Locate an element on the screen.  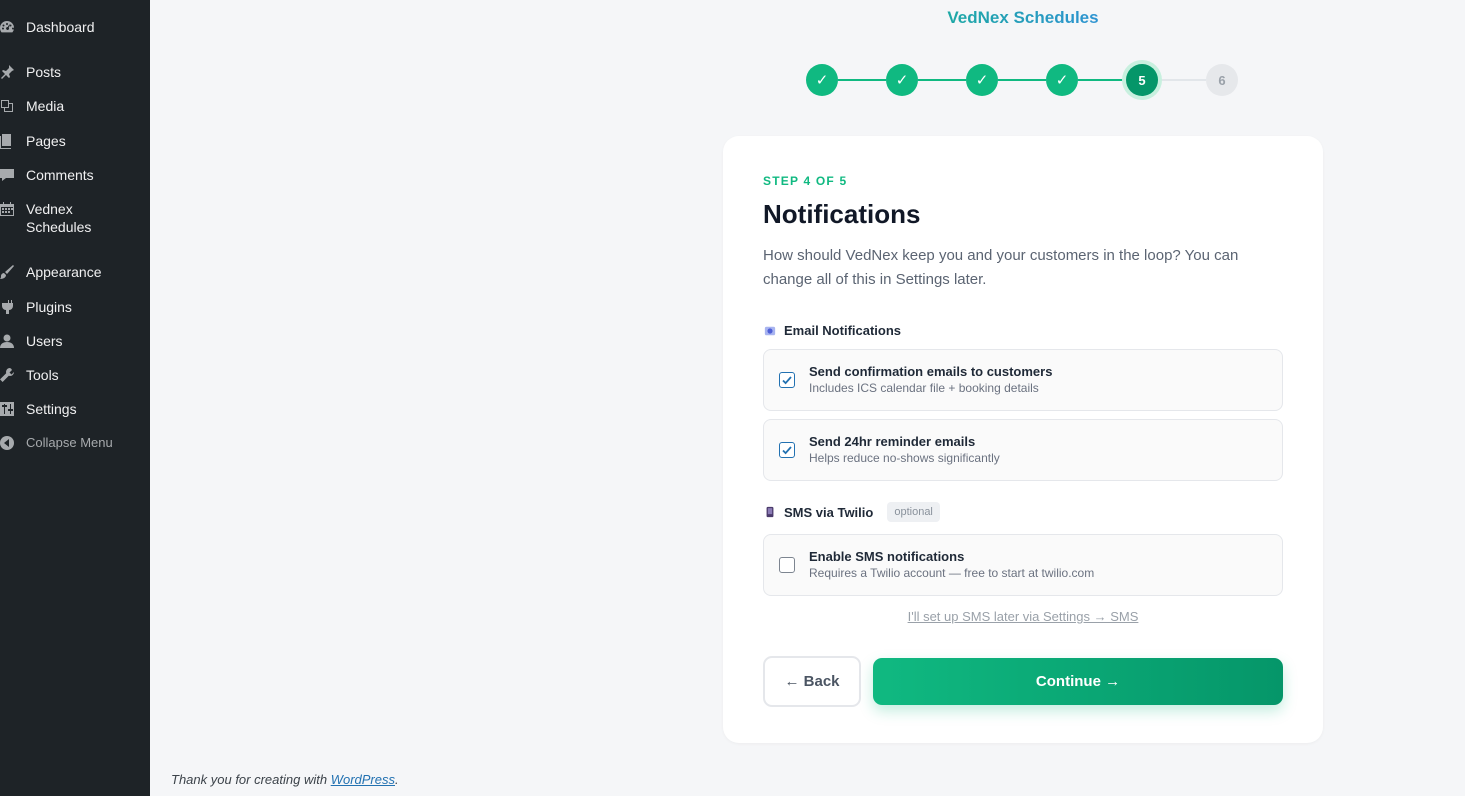
sms-section-title: SMS via Twilio optional is located at coordinates (851, 512).